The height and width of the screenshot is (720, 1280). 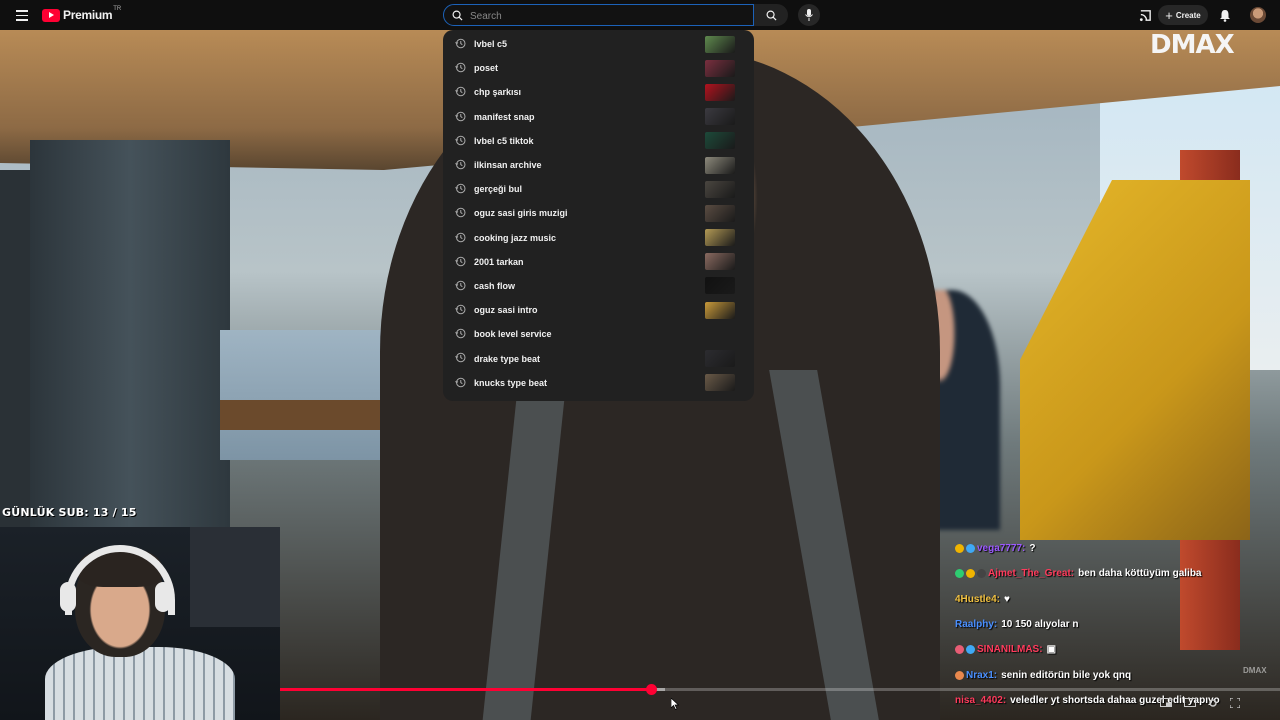 What do you see at coordinates (498, 92) in the screenshot?
I see `suggestion-text: chp şarkısı` at bounding box center [498, 92].